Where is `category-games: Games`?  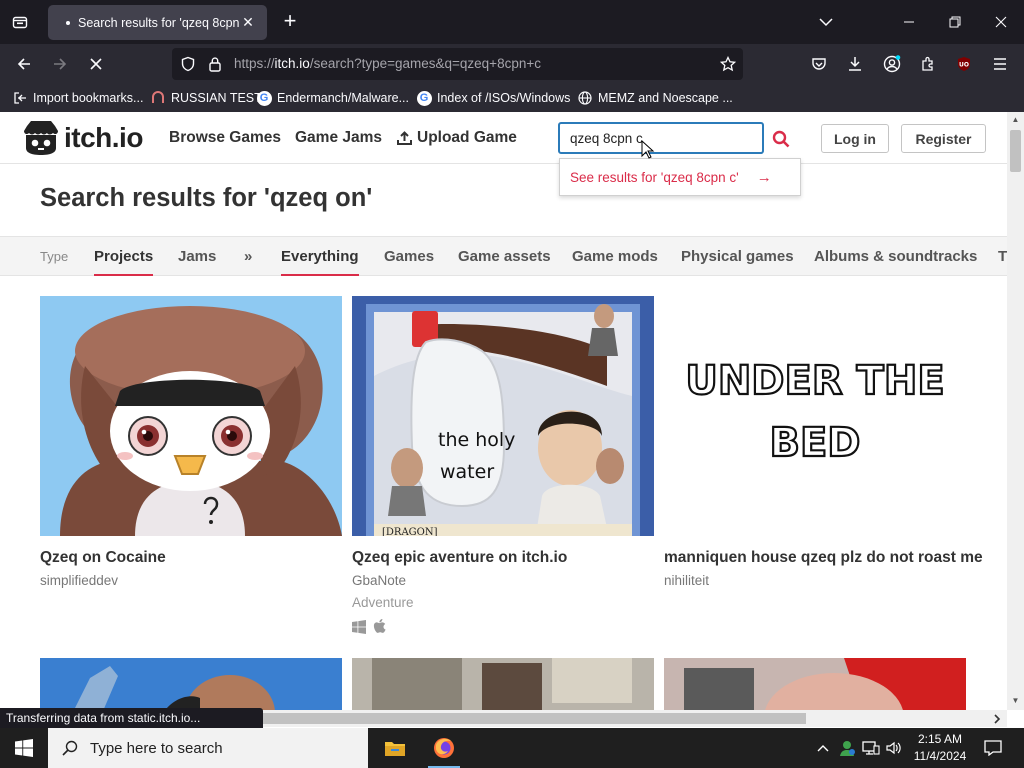
category-games: Games is located at coordinates (409, 256).